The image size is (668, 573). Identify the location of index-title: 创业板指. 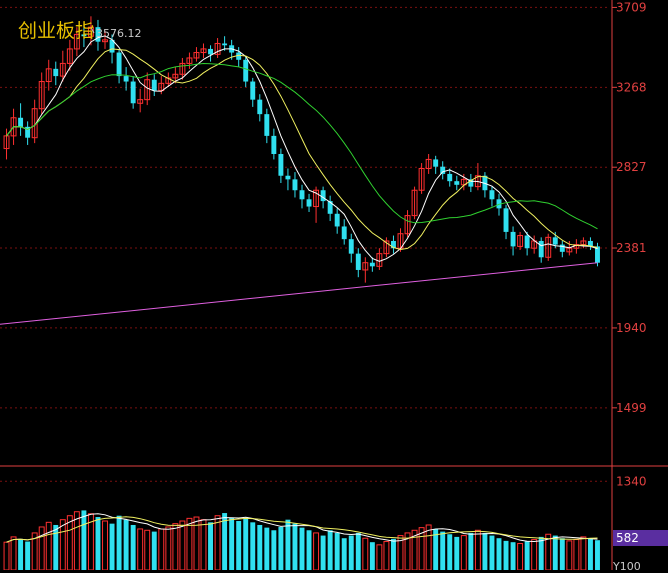
(56, 31).